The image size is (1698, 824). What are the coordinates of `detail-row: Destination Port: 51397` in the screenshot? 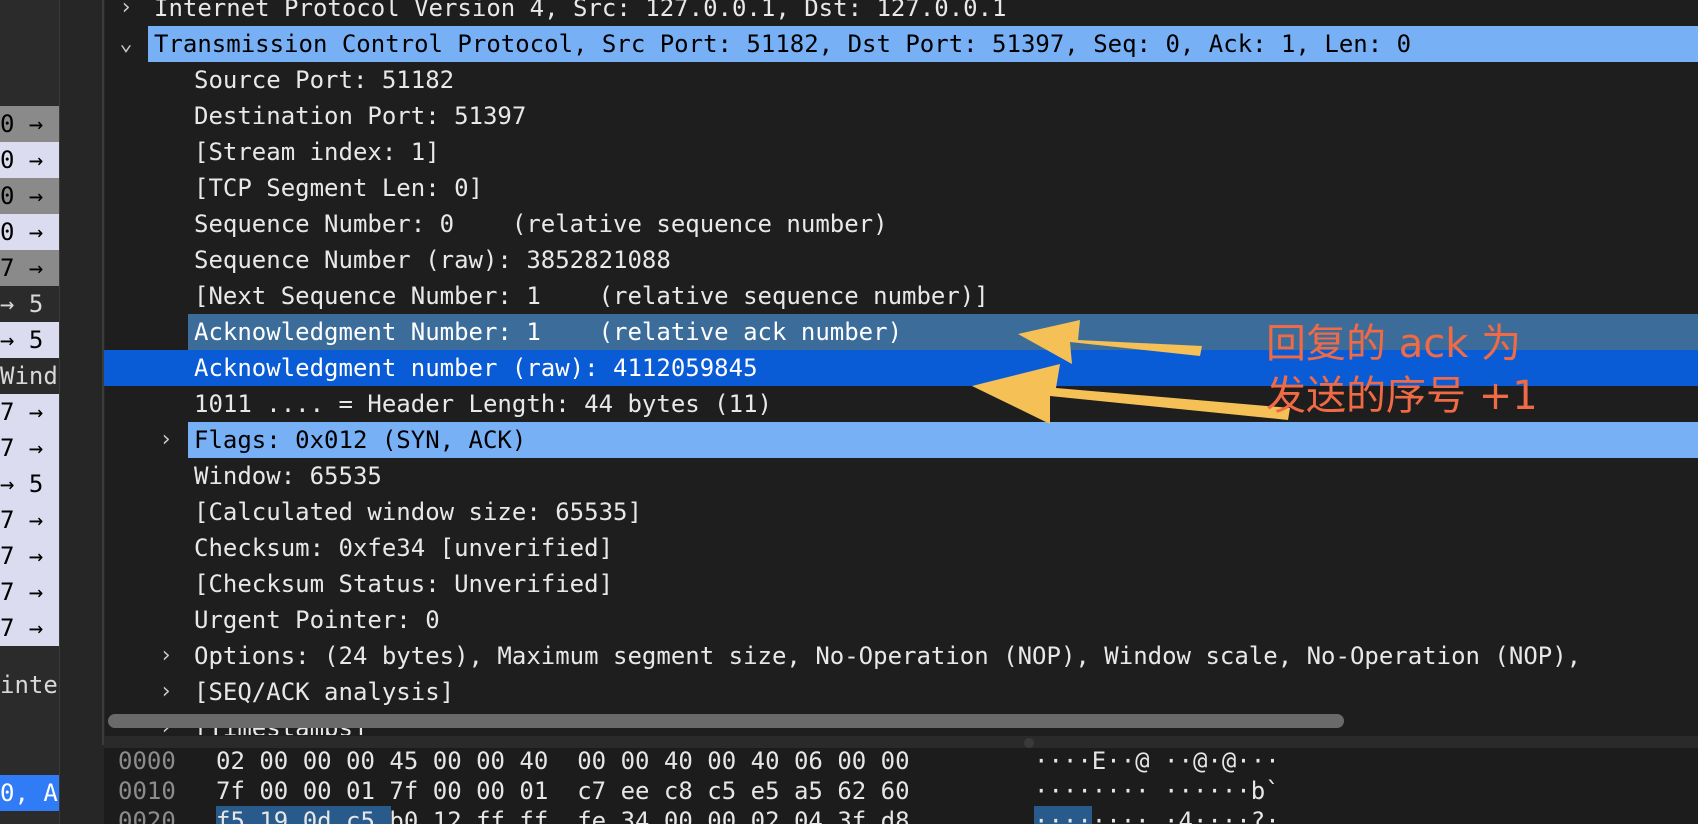 It's located at (901, 116).